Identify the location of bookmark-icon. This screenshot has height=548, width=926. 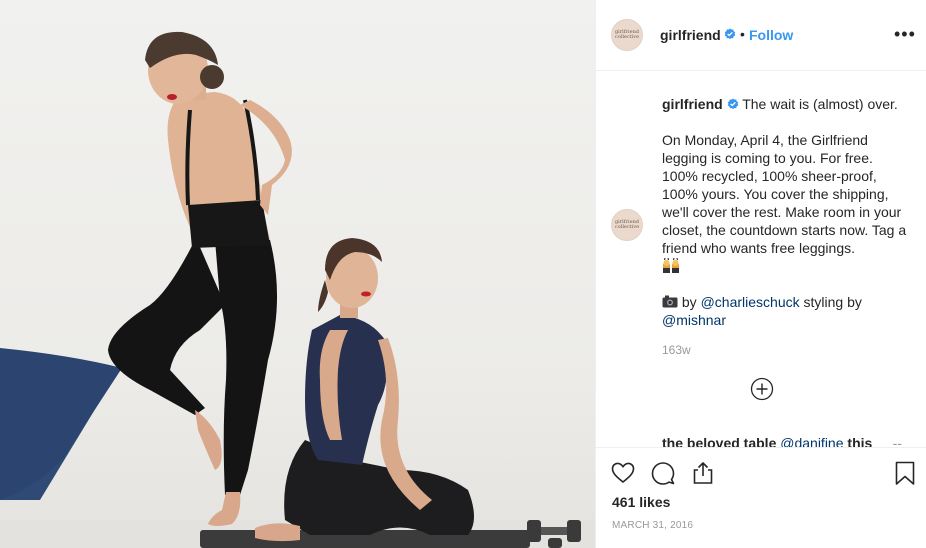
(905, 473).